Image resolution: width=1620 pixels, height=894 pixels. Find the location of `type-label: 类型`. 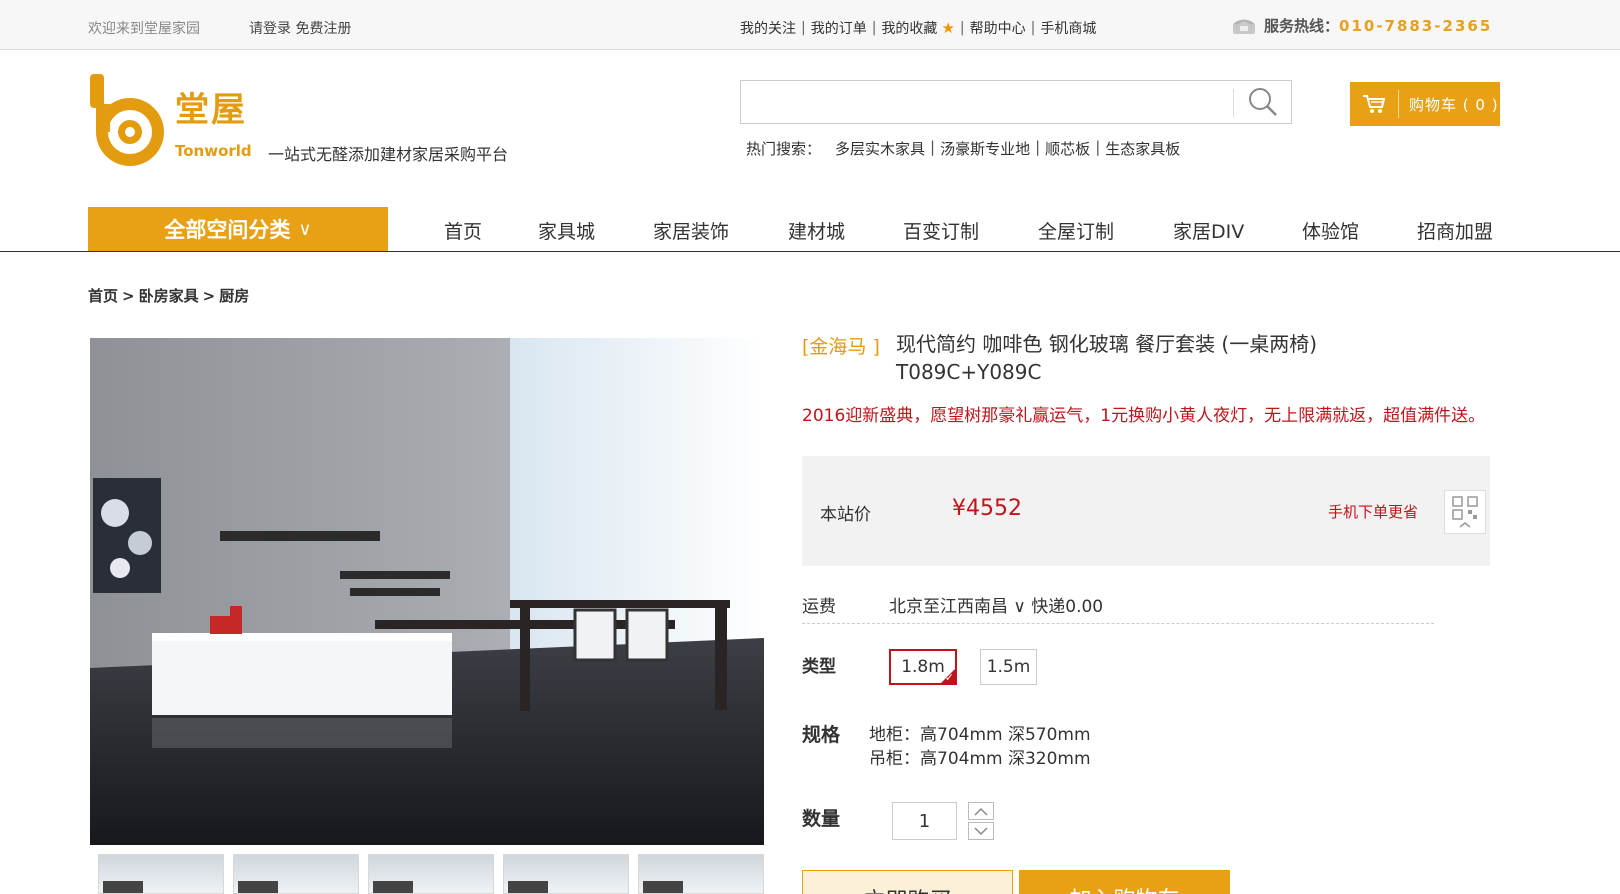

type-label: 类型 is located at coordinates (819, 667).